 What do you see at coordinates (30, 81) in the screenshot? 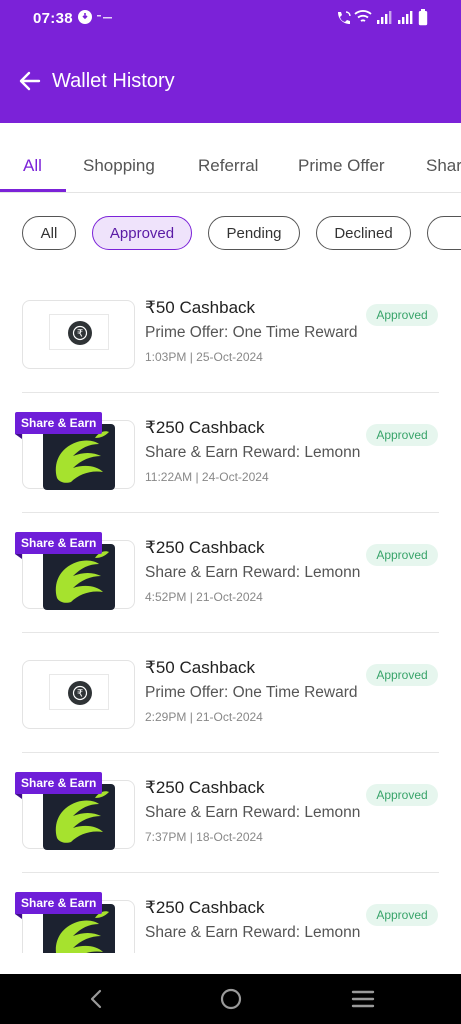
I see `arrow-left-icon` at bounding box center [30, 81].